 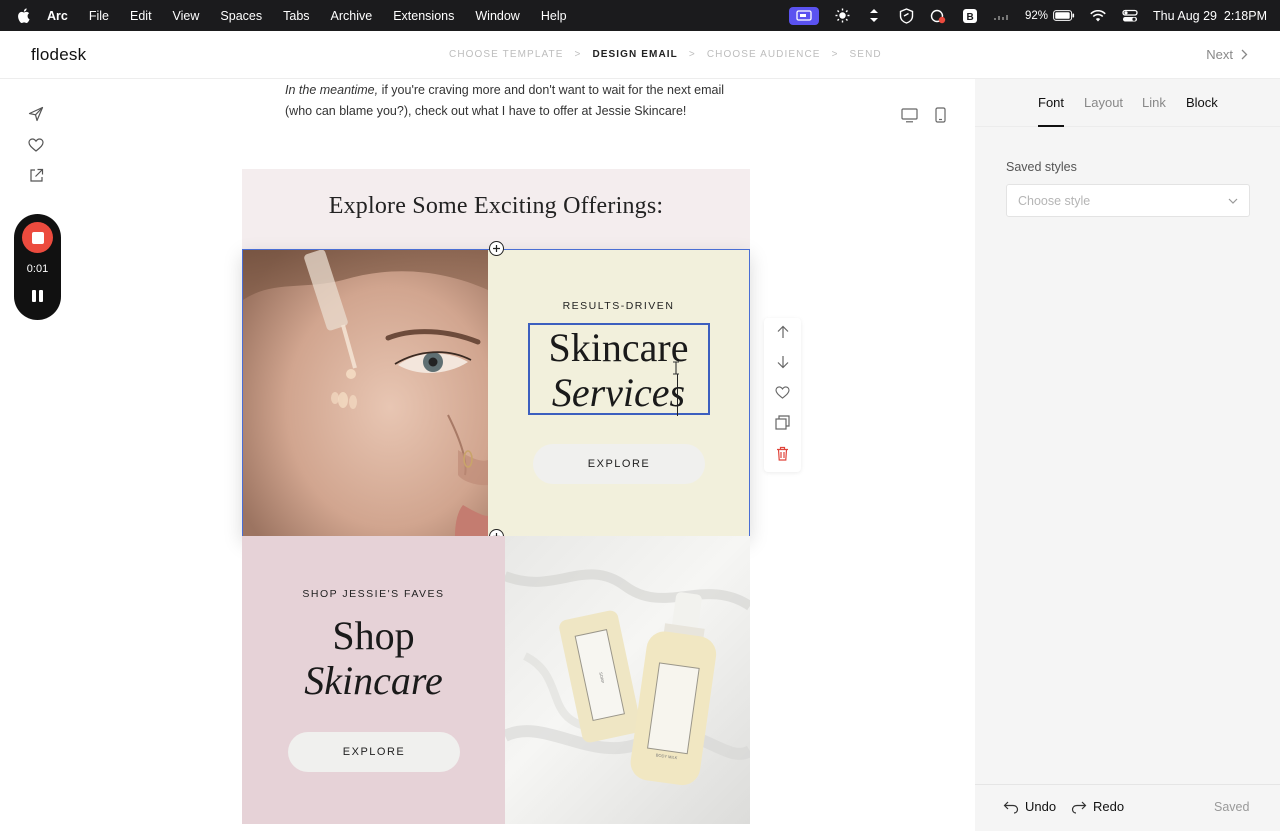 What do you see at coordinates (36, 114) in the screenshot?
I see `send-test-icon` at bounding box center [36, 114].